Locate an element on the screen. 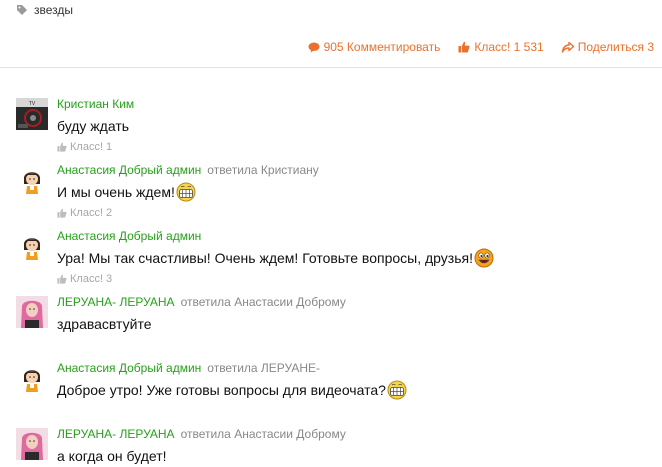 The image size is (662, 467). comment-like-label: Класс! 1 is located at coordinates (91, 147).